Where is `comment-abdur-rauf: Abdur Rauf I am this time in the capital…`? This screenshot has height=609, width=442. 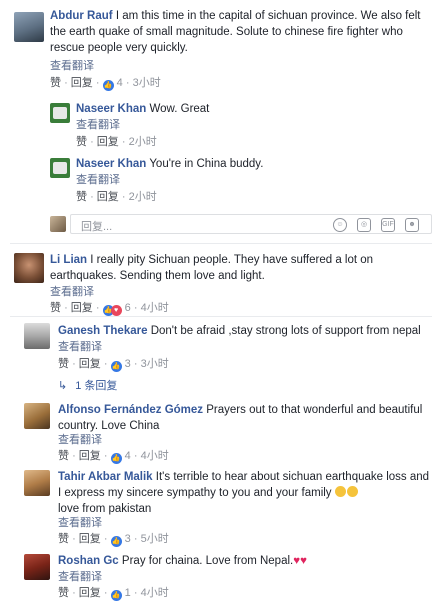
comment-abdur-rauf: Abdur Rauf I am this time in the capital… is located at coordinates (242, 32).